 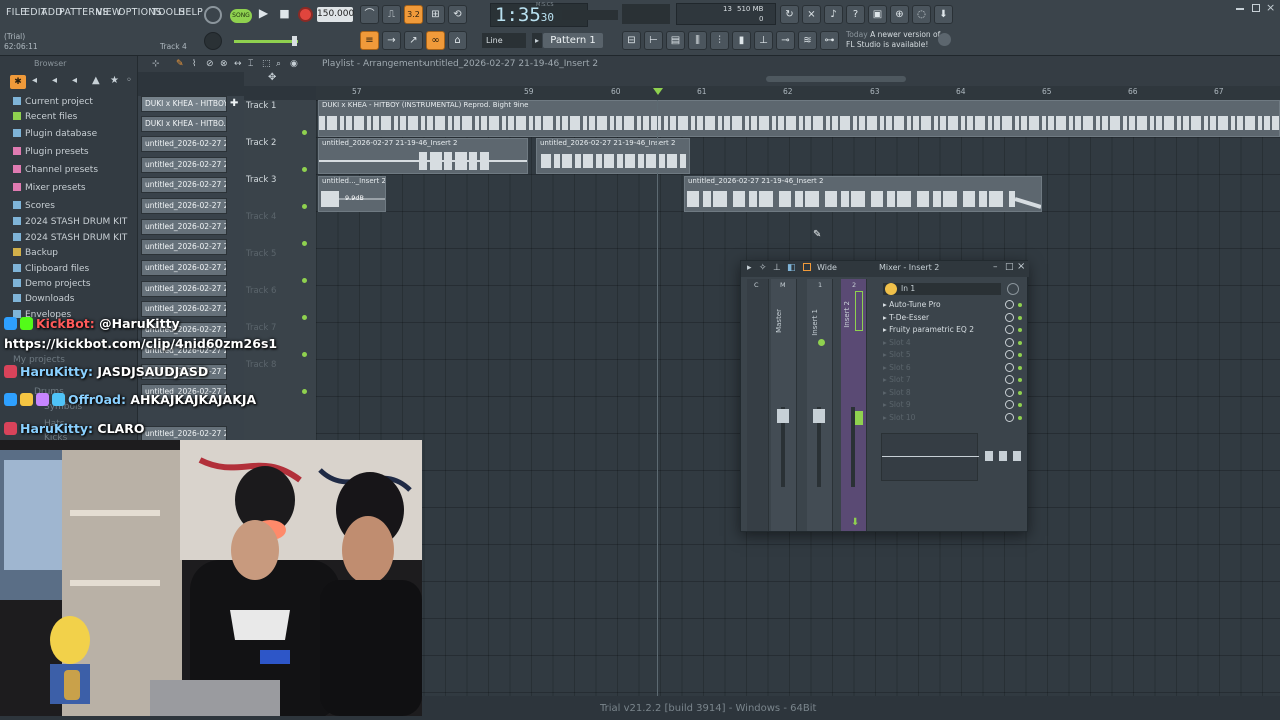 I want to click on mixer-strip-insert1: 1 Insert 1, so click(x=820, y=405).